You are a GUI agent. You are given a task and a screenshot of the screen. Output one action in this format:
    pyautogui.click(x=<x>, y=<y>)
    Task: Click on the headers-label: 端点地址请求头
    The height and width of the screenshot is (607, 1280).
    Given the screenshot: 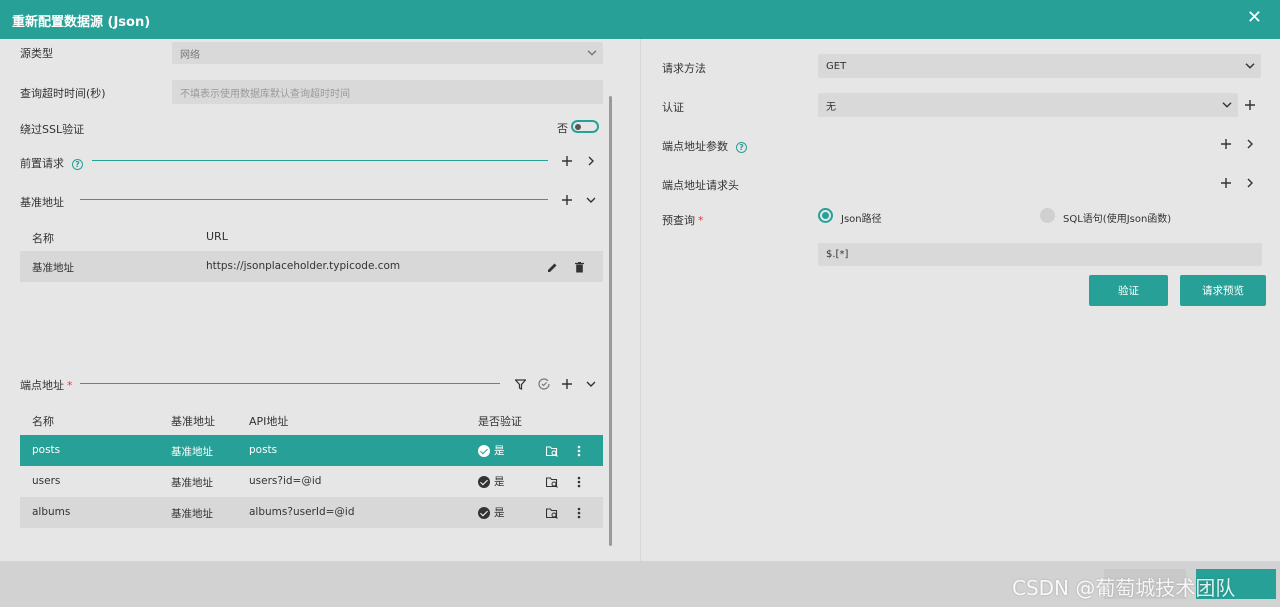 What is the action you would take?
    pyautogui.click(x=700, y=185)
    